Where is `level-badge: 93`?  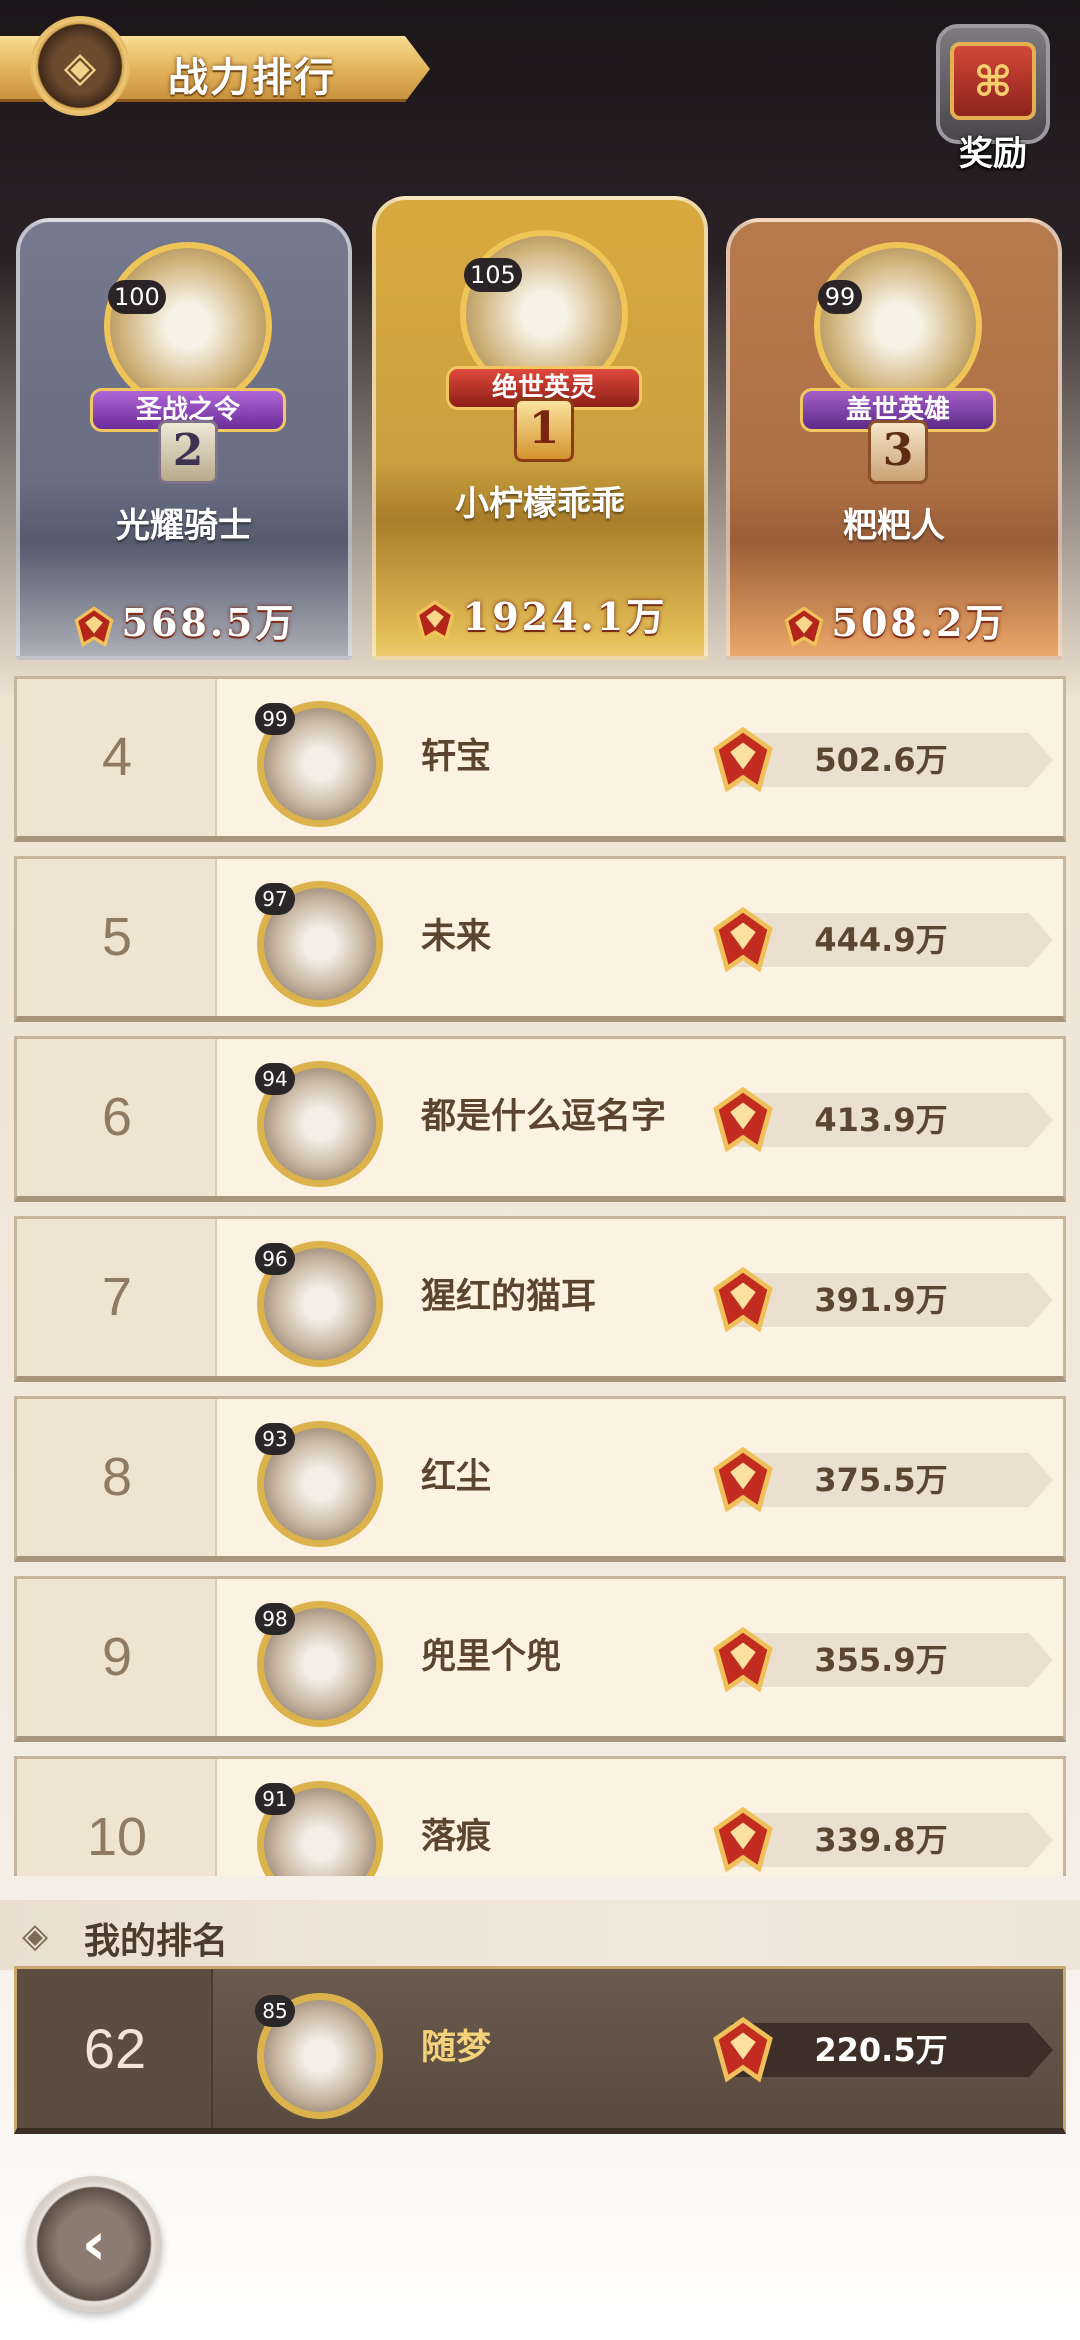 level-badge: 93 is located at coordinates (275, 1439).